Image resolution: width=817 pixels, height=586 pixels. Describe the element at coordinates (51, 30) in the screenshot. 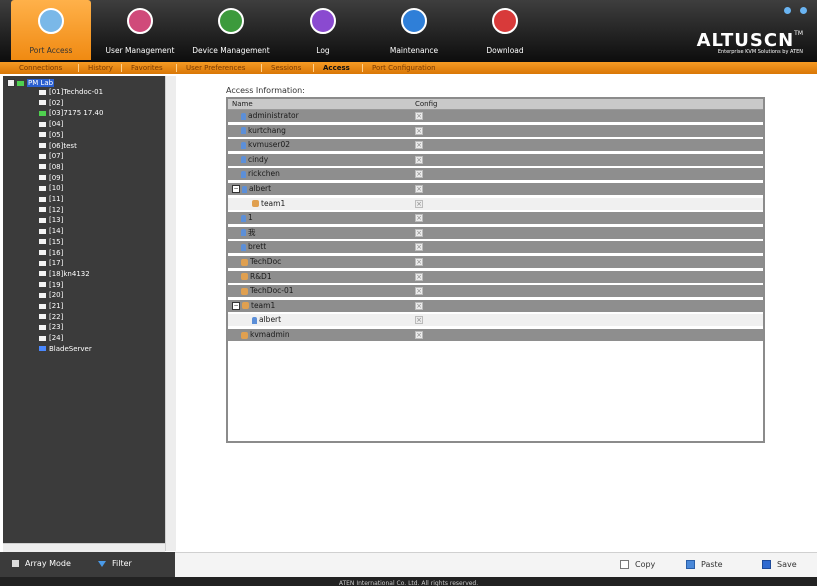

I see `tab-port-access: Port Access` at that location.